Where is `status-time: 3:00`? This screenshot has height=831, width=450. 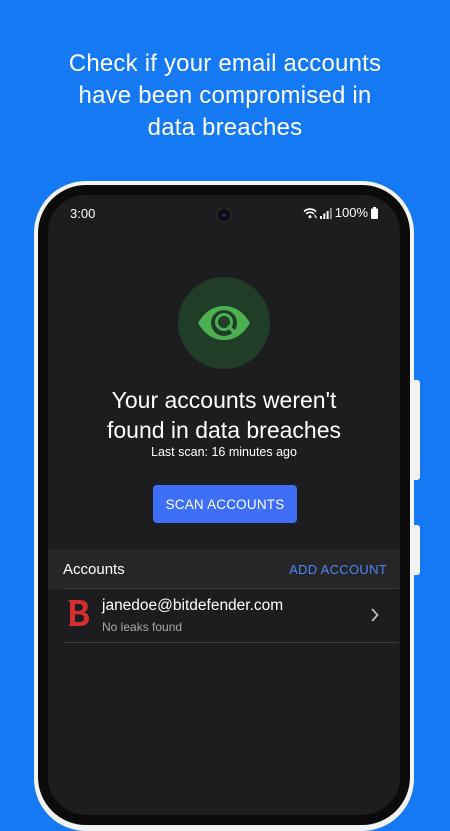
status-time: 3:00 is located at coordinates (83, 213).